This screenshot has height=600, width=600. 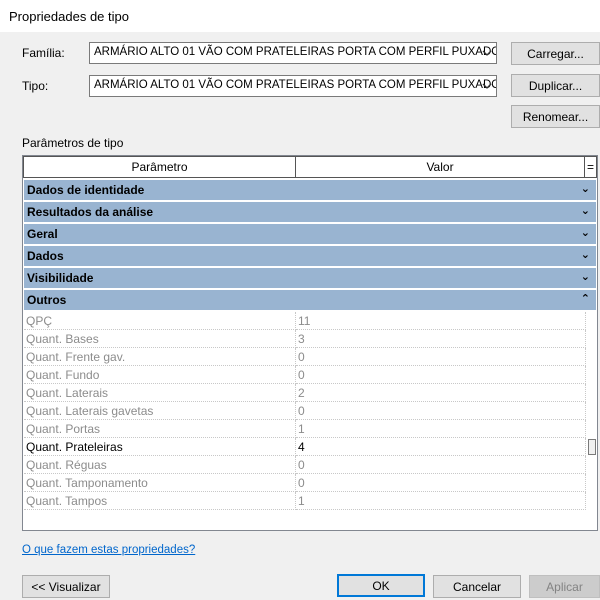 I want to click on table-row: Quant. Bases 3, so click(x=310, y=339).